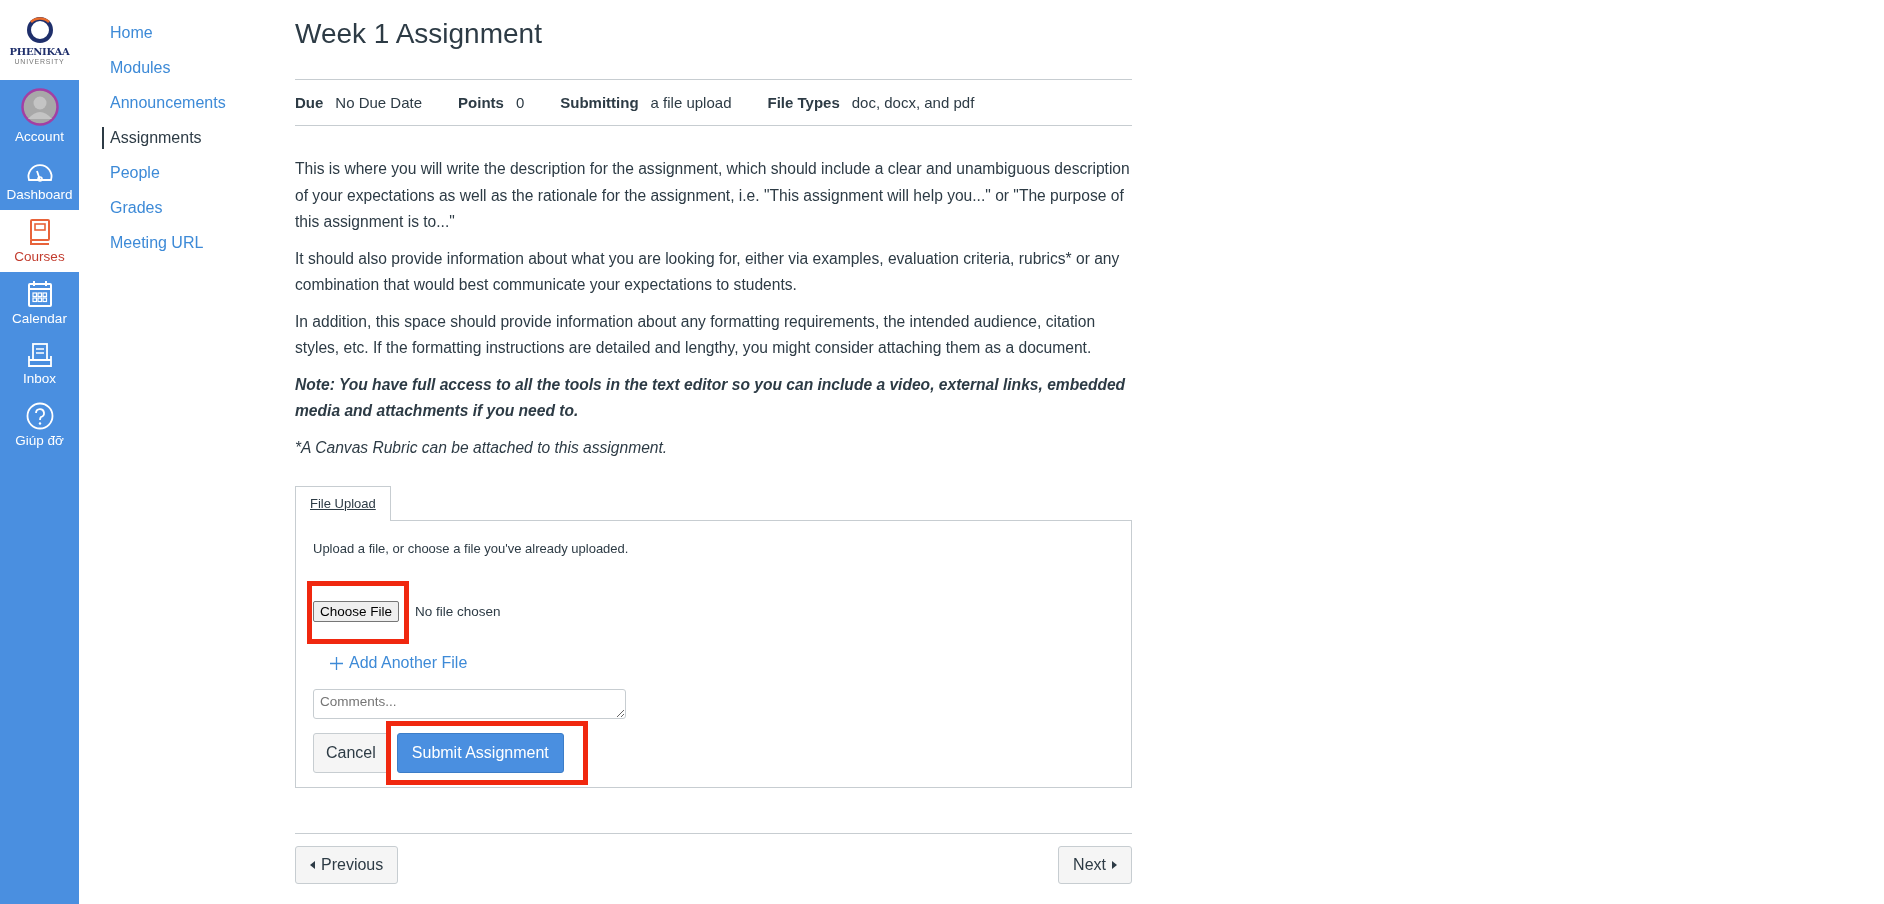 The image size is (1884, 904). I want to click on cancel-button: Cancel, so click(351, 753).